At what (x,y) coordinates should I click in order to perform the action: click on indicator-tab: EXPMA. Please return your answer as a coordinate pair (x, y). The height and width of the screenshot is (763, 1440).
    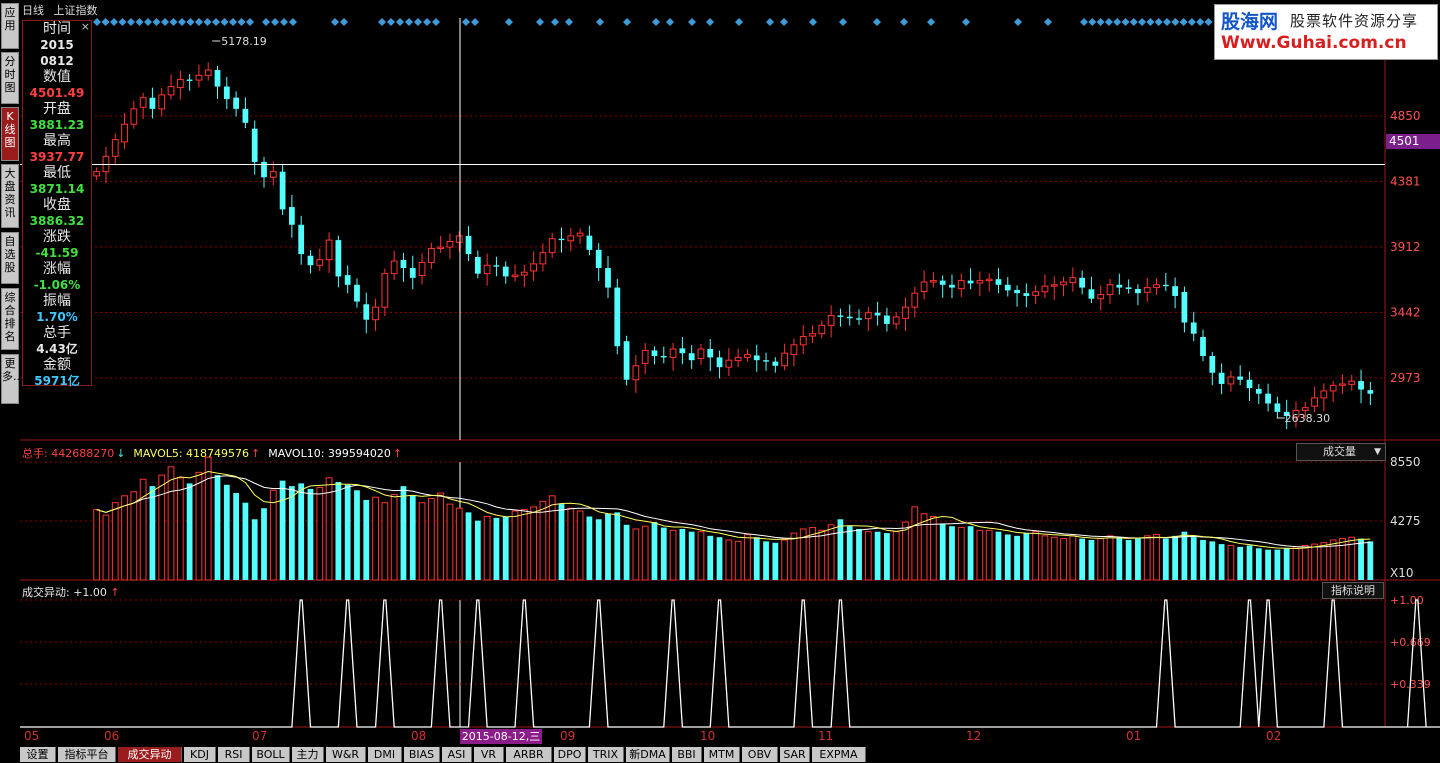
    Looking at the image, I should click on (839, 754).